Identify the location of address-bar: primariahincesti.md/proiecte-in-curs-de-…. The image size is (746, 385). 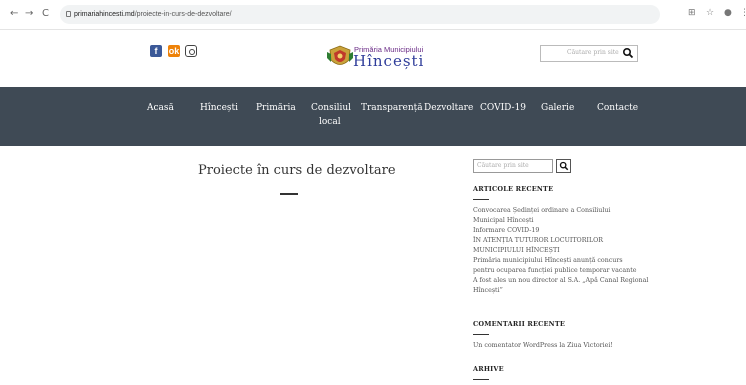
(360, 14).